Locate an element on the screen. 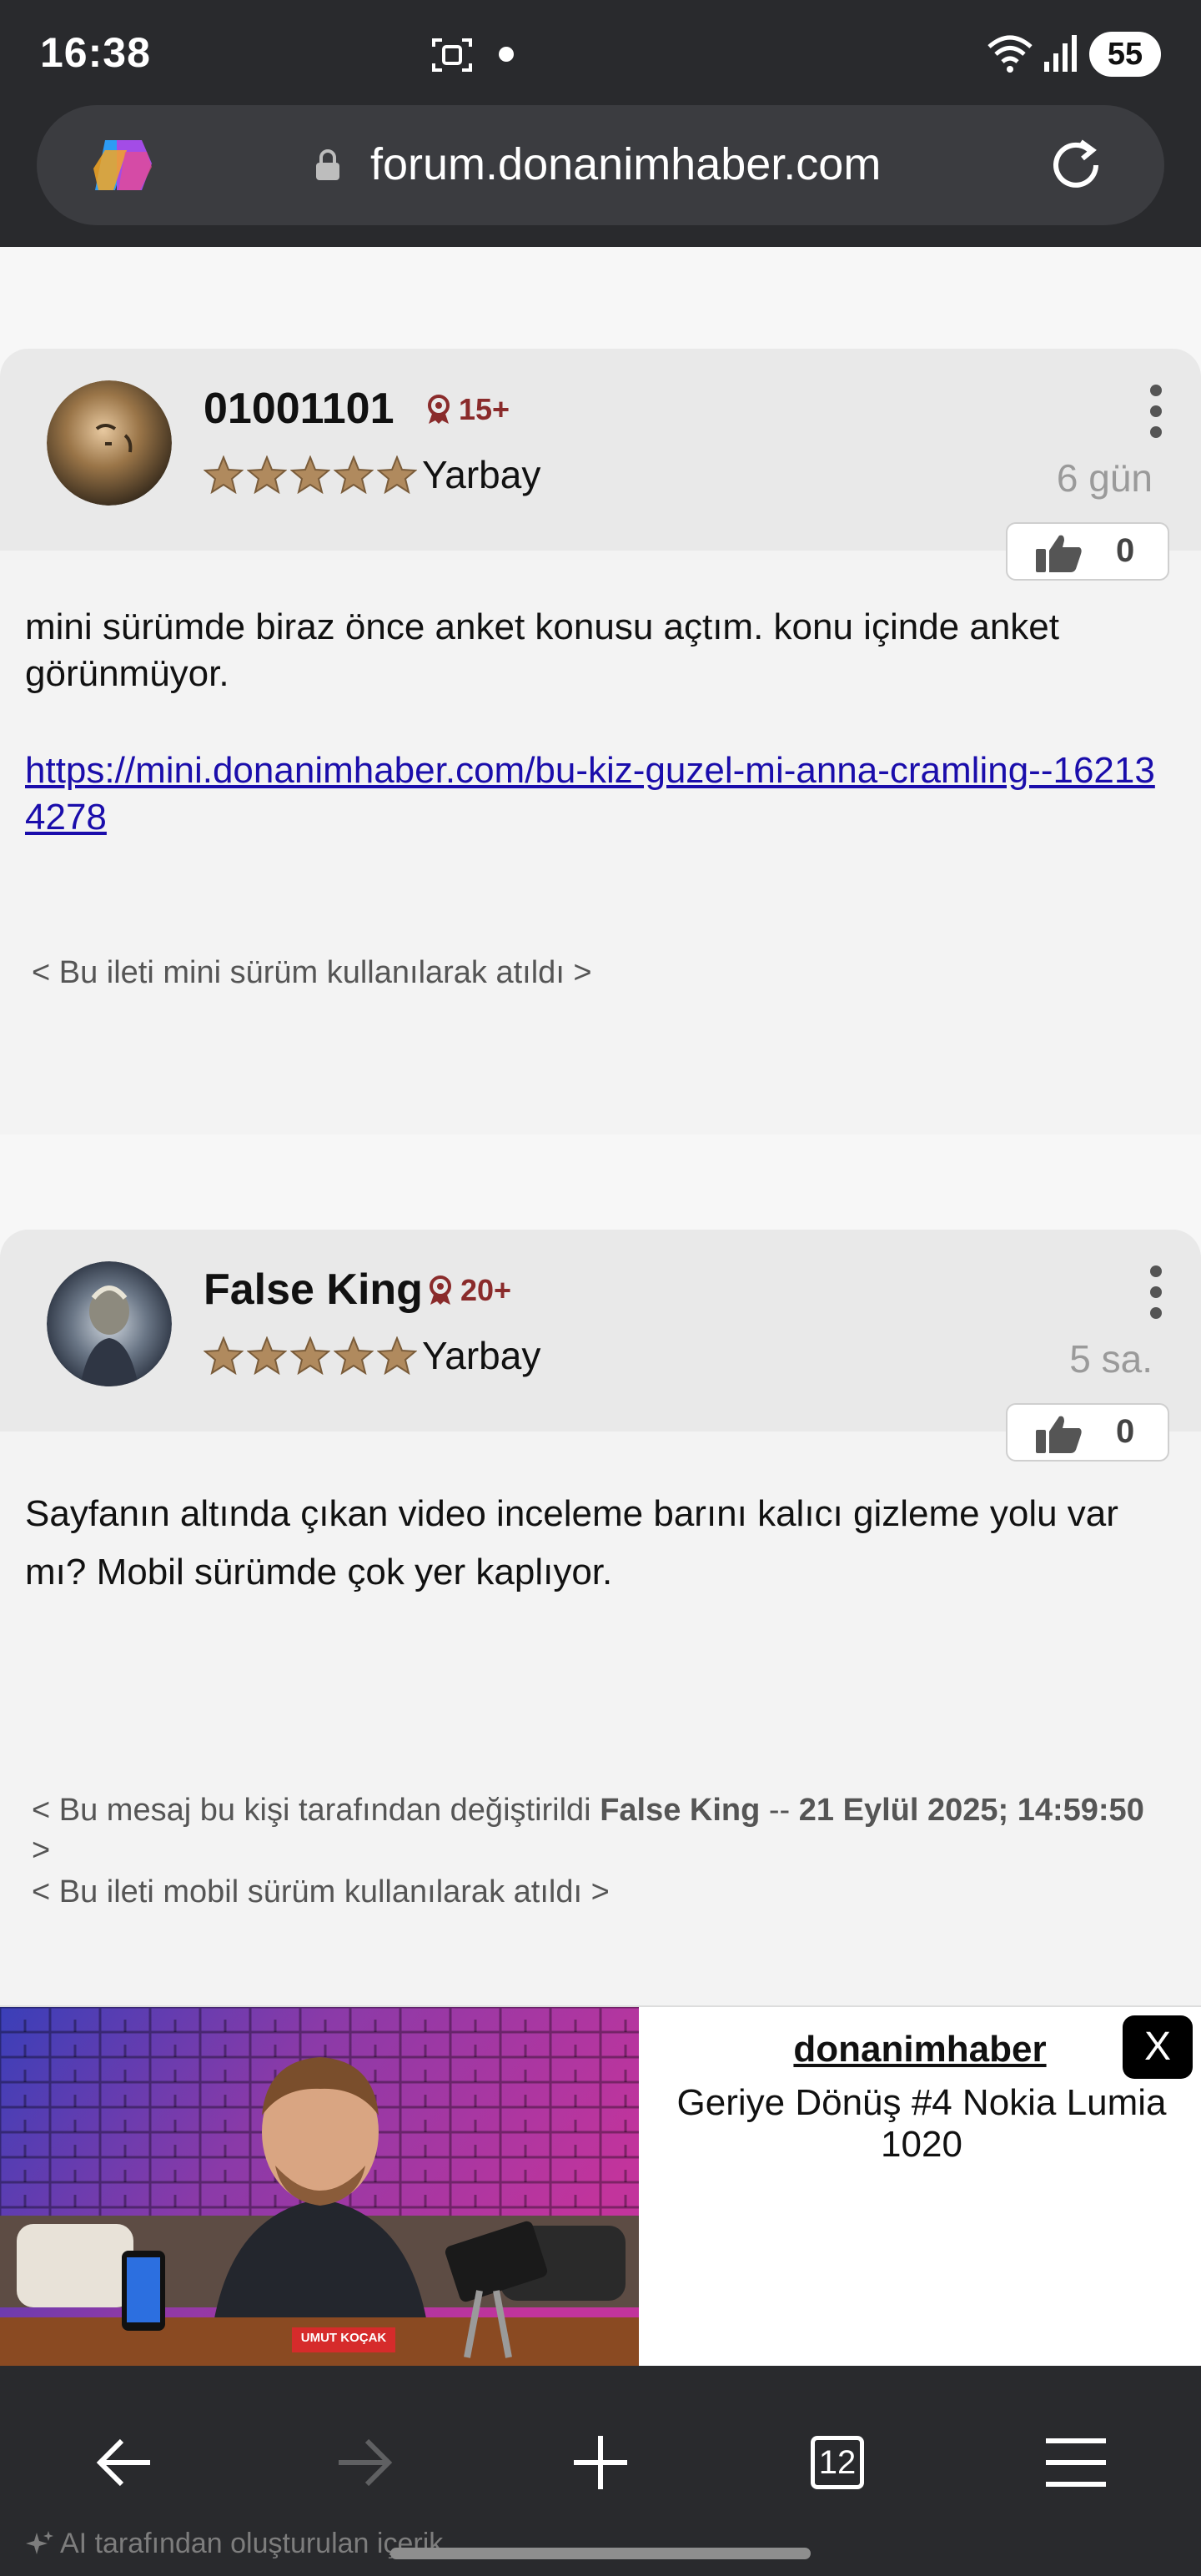 The image size is (1201, 2576). browser-top-bar: 16:38 55 forum.donanimhaber.com is located at coordinates (601, 123).